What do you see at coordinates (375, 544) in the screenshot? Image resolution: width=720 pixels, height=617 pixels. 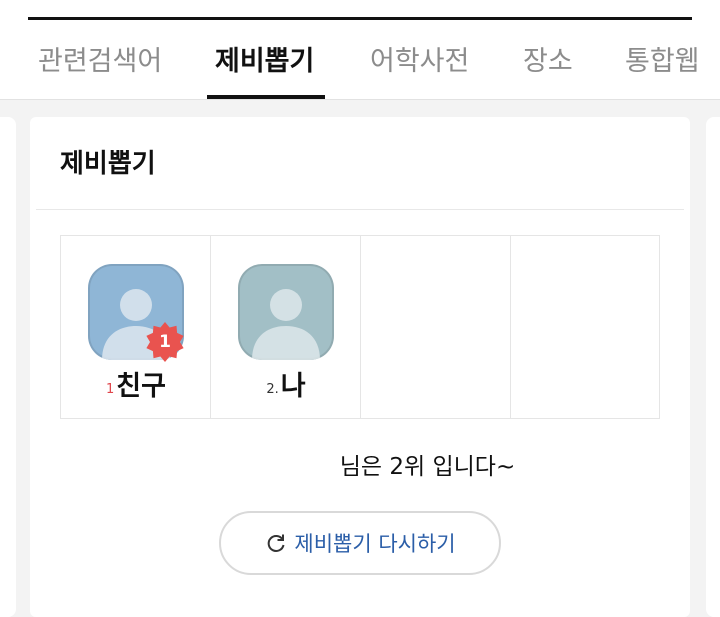 I see `retry-button-label: 제비뽑기 다시하기` at bounding box center [375, 544].